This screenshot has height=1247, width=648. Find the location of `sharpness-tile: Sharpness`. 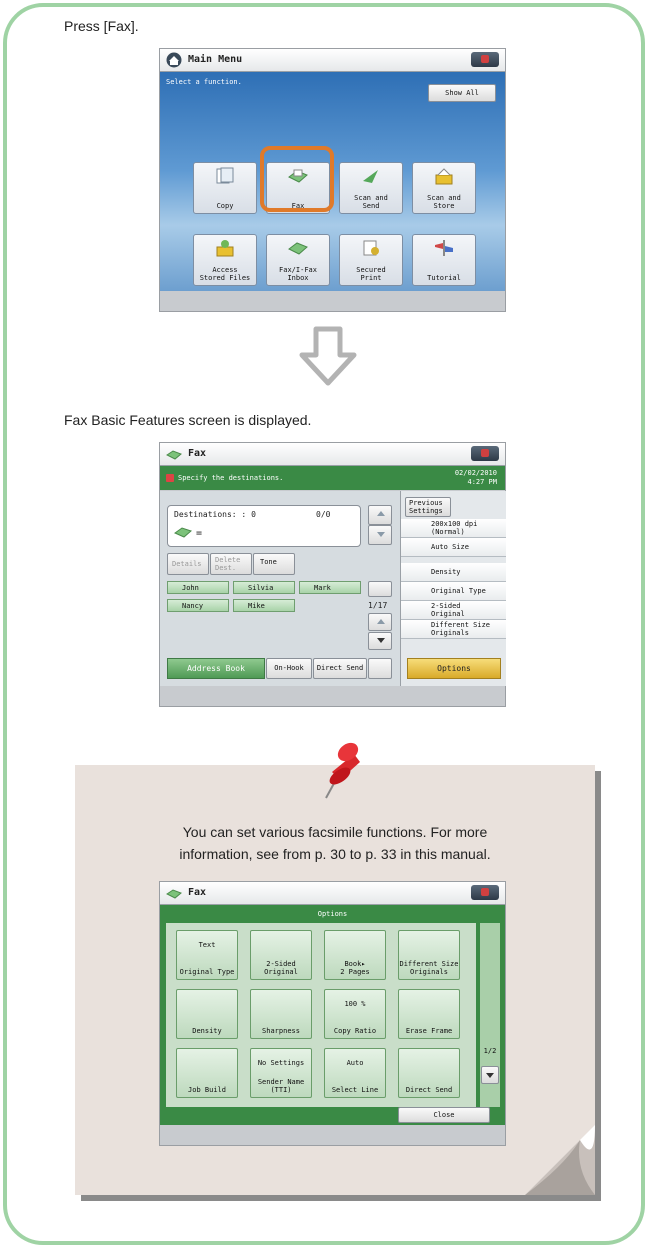

sharpness-tile: Sharpness is located at coordinates (281, 1014).